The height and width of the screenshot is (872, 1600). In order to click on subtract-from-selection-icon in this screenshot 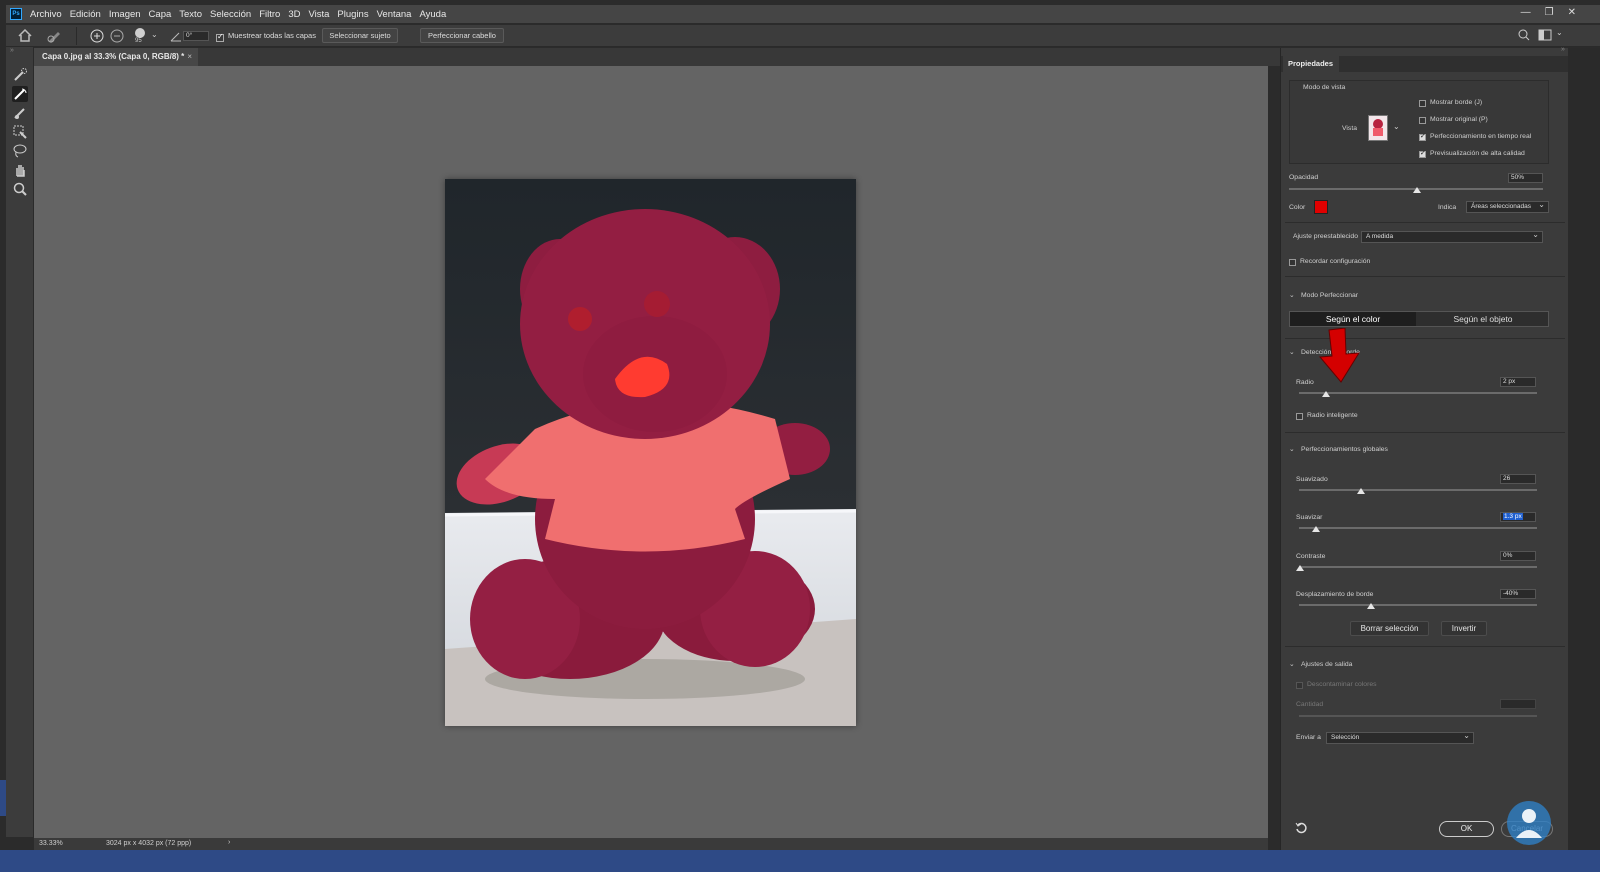, I will do `click(117, 36)`.